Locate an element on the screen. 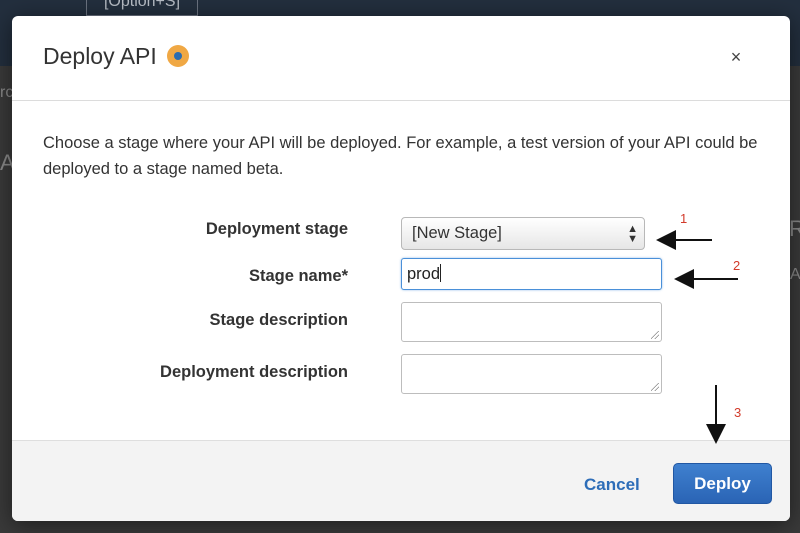  deployment-description-label: Deployment description is located at coordinates (254, 372).